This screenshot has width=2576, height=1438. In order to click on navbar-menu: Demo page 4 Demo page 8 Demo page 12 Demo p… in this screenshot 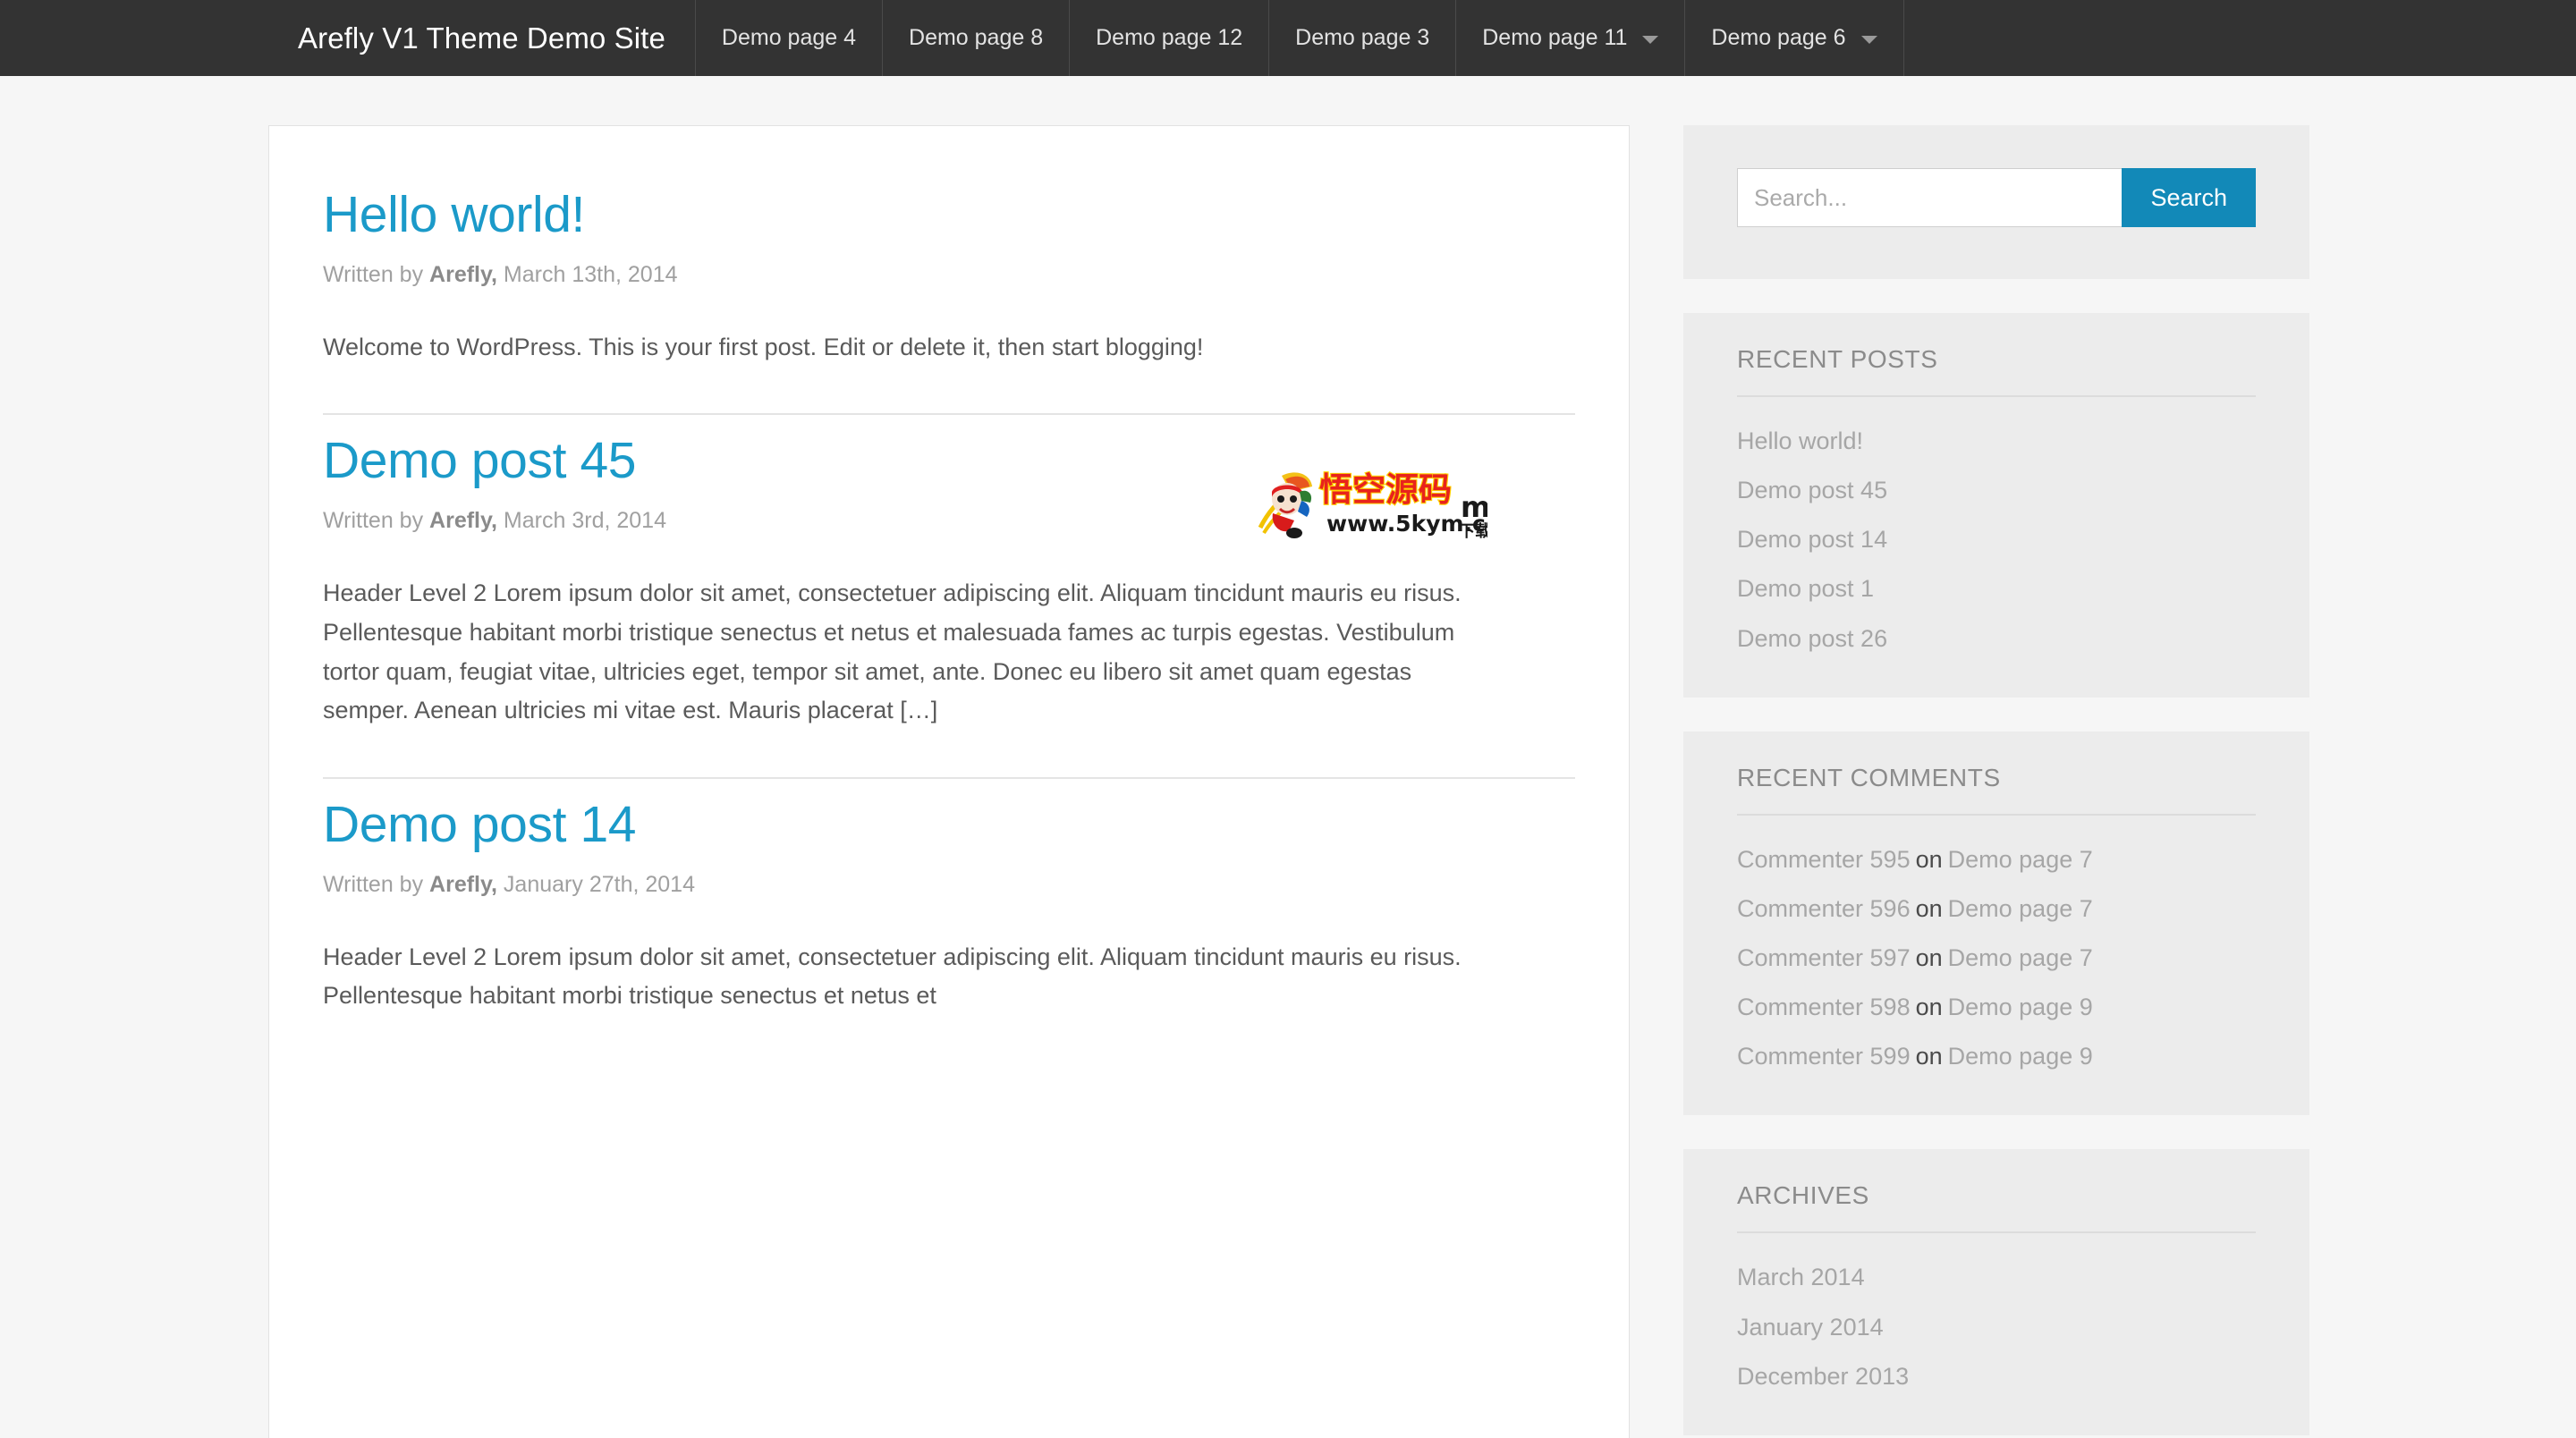, I will do `click(1300, 38)`.